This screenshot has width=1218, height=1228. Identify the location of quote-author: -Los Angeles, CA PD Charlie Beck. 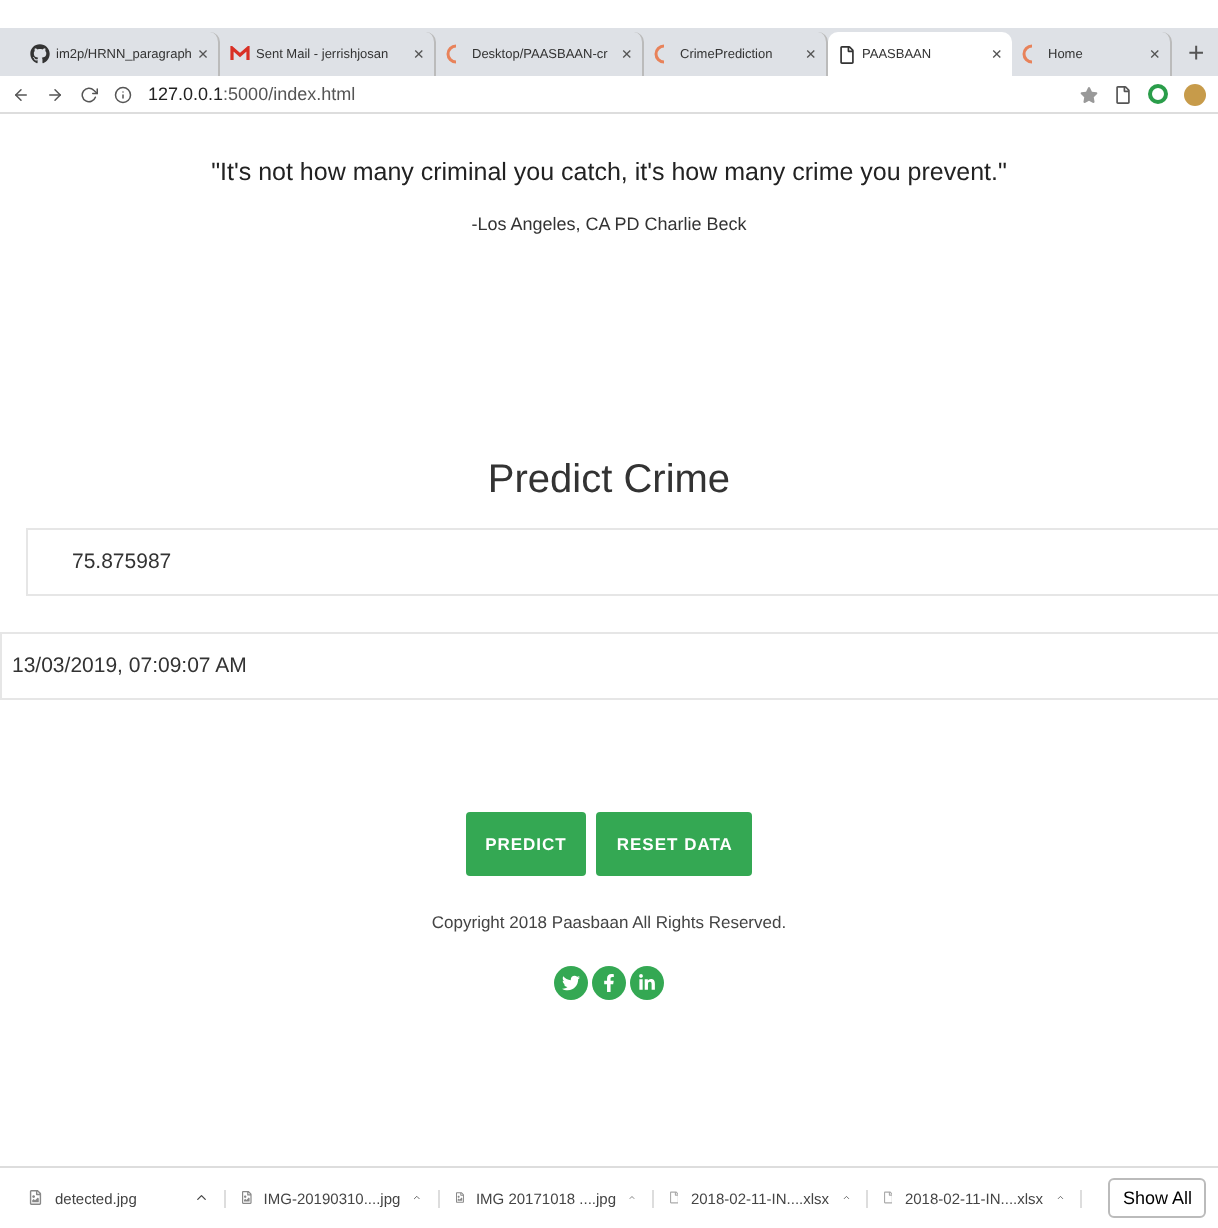
(609, 224).